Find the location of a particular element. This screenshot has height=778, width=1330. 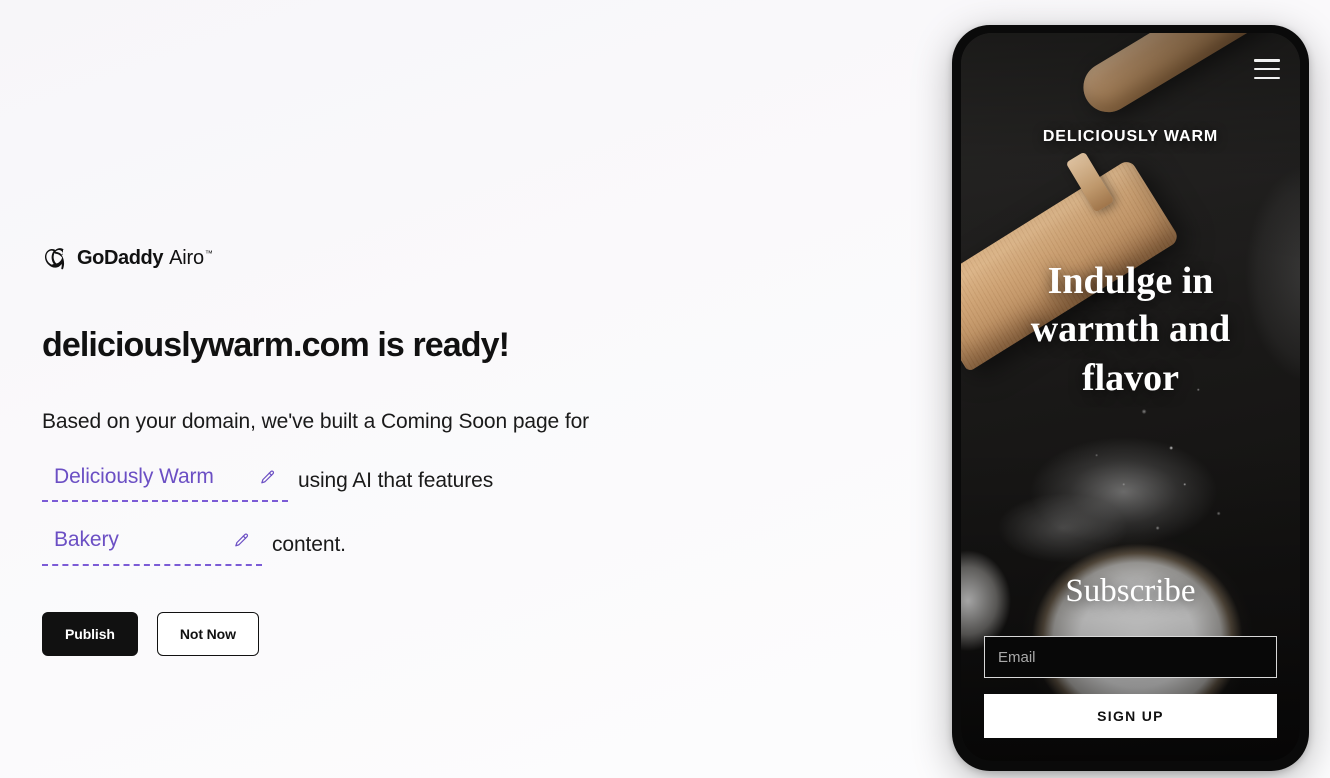

logo-godaddy-text: GoDaddy is located at coordinates (120, 257).